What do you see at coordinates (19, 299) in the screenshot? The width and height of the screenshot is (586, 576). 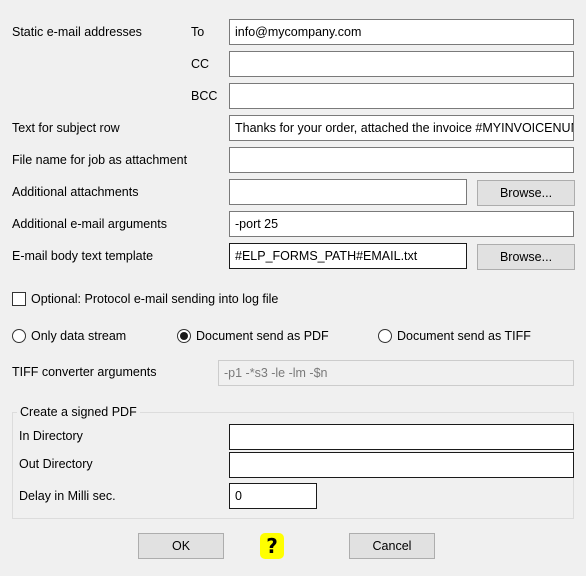 I see `protocol-checkbox` at bounding box center [19, 299].